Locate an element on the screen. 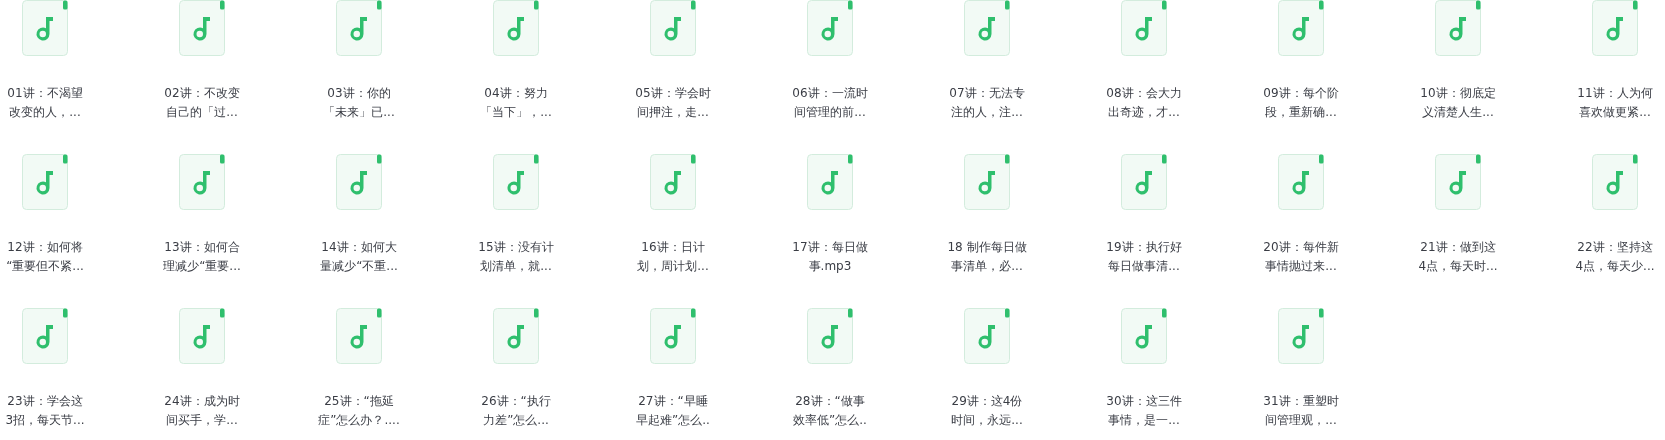  file-name: 28讲：“做事 效率低”怎么.. is located at coordinates (830, 411).